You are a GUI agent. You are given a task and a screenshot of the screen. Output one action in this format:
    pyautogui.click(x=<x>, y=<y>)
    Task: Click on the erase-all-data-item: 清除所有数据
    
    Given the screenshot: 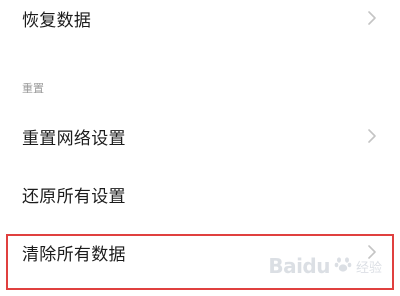 What is the action you would take?
    pyautogui.click(x=200, y=252)
    